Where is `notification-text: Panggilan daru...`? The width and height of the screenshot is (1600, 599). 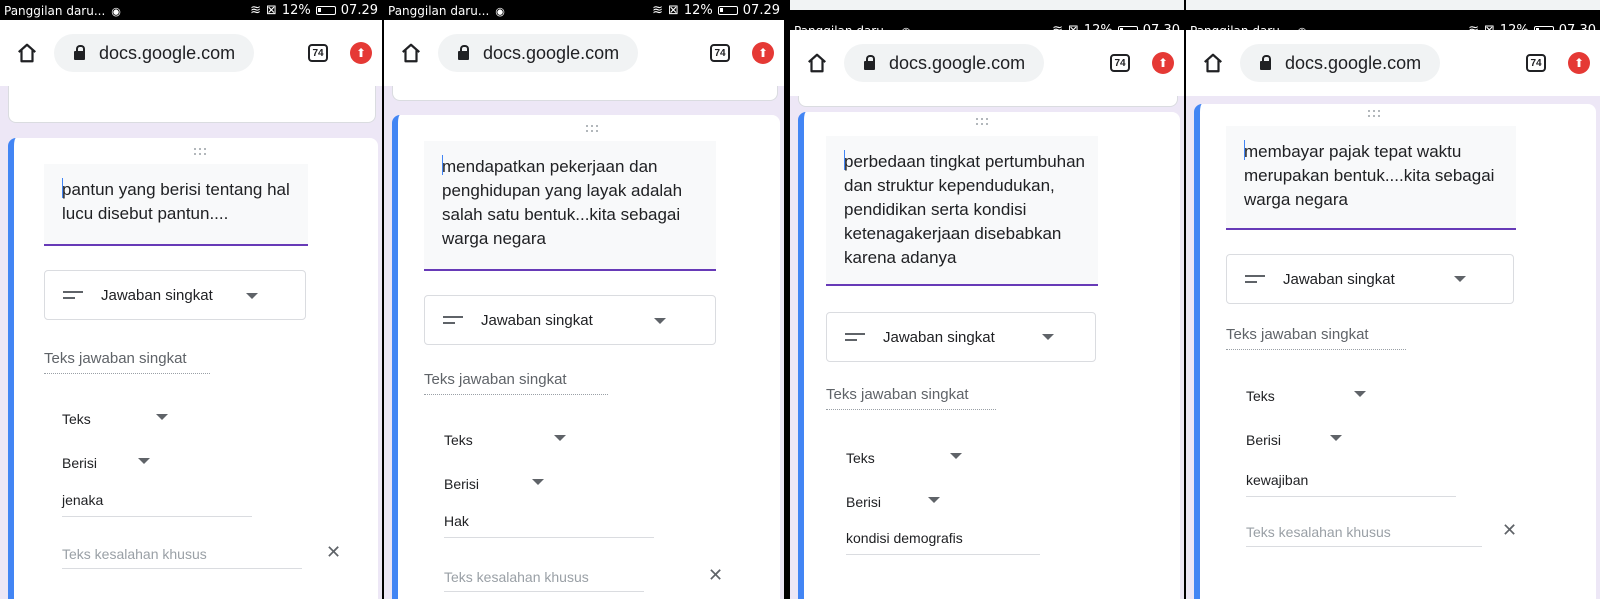
notification-text: Panggilan daru... is located at coordinates (439, 11).